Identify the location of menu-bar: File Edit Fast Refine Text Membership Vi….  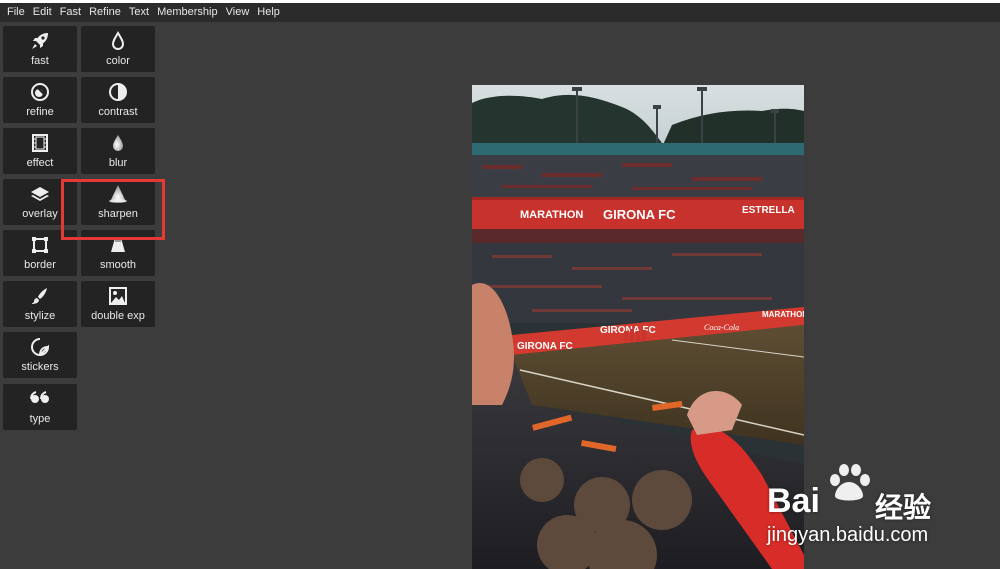
(500, 12).